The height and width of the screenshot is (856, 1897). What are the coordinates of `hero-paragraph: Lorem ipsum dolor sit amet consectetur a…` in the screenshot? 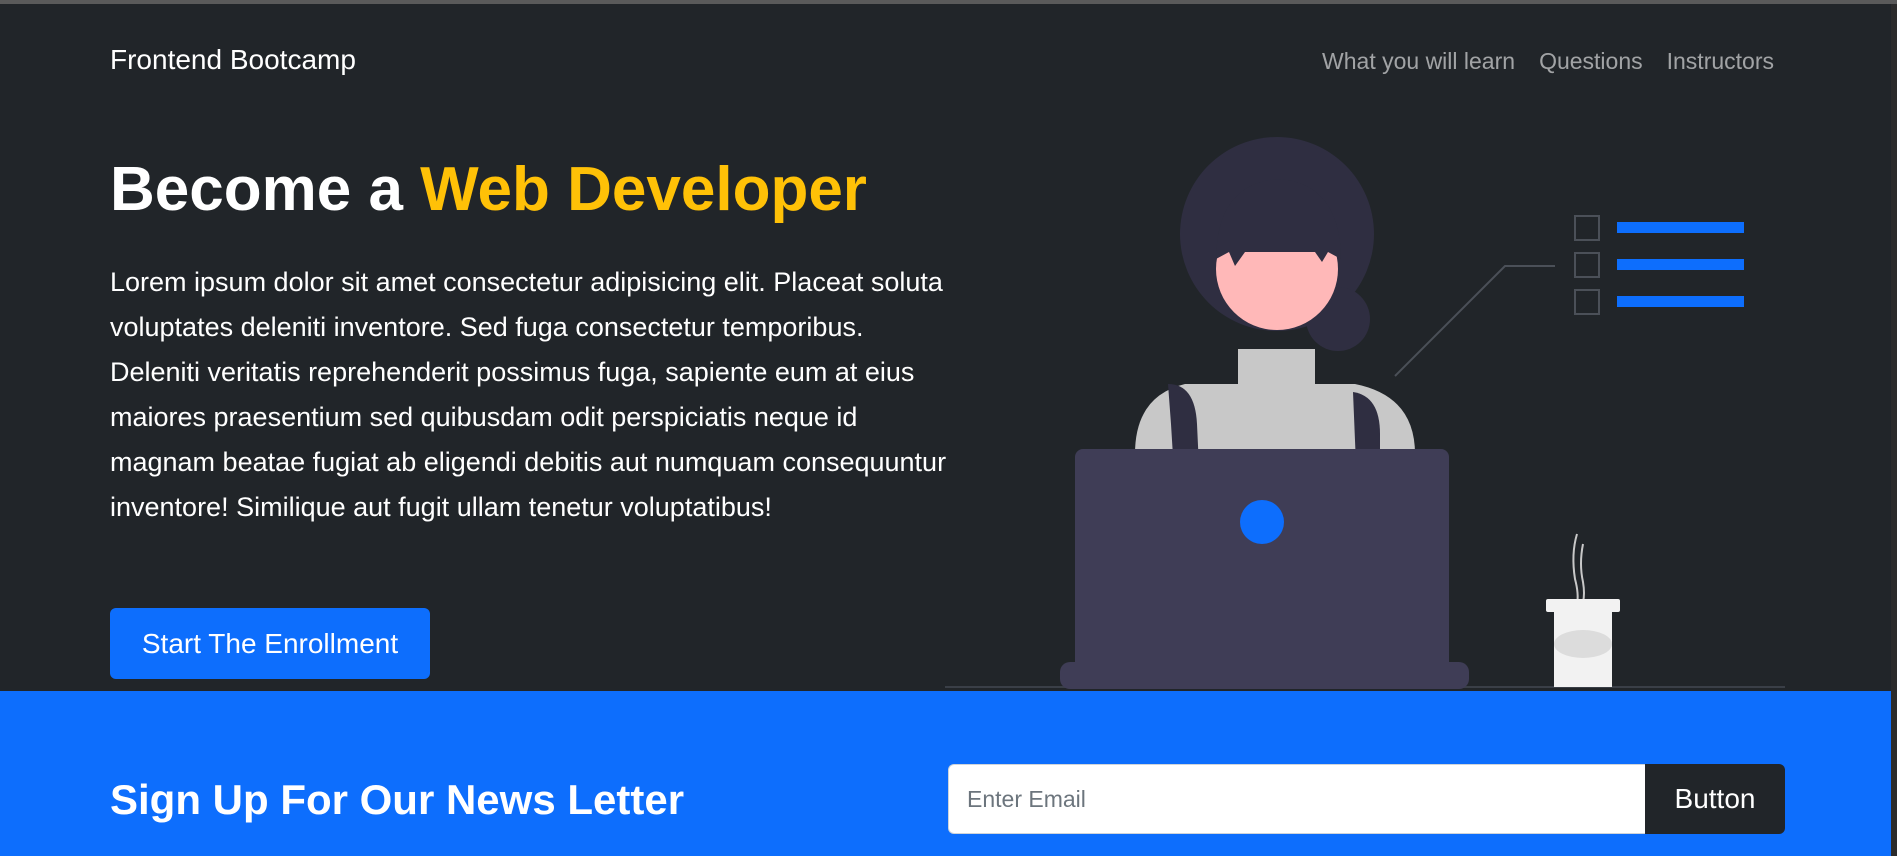 It's located at (528, 394).